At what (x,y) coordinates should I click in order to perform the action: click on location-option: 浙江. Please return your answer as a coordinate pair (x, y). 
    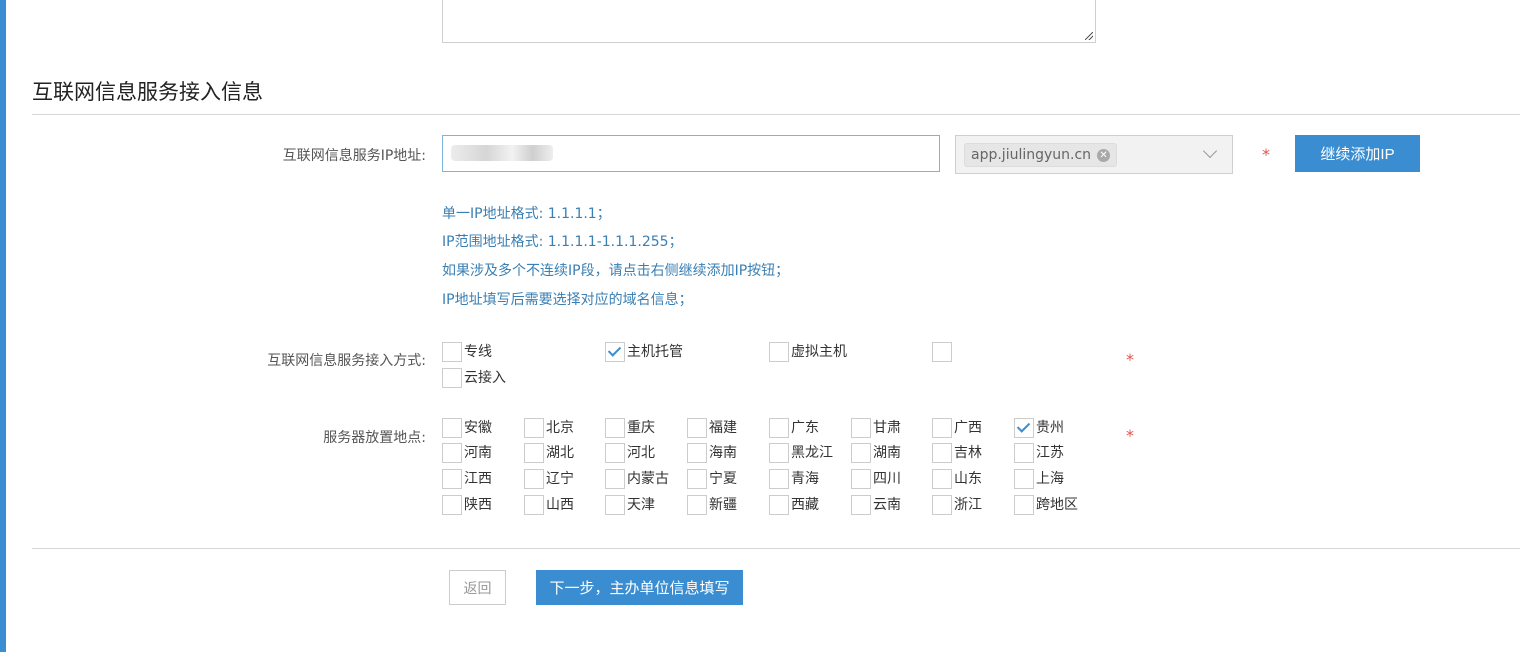
    Looking at the image, I should click on (957, 506).